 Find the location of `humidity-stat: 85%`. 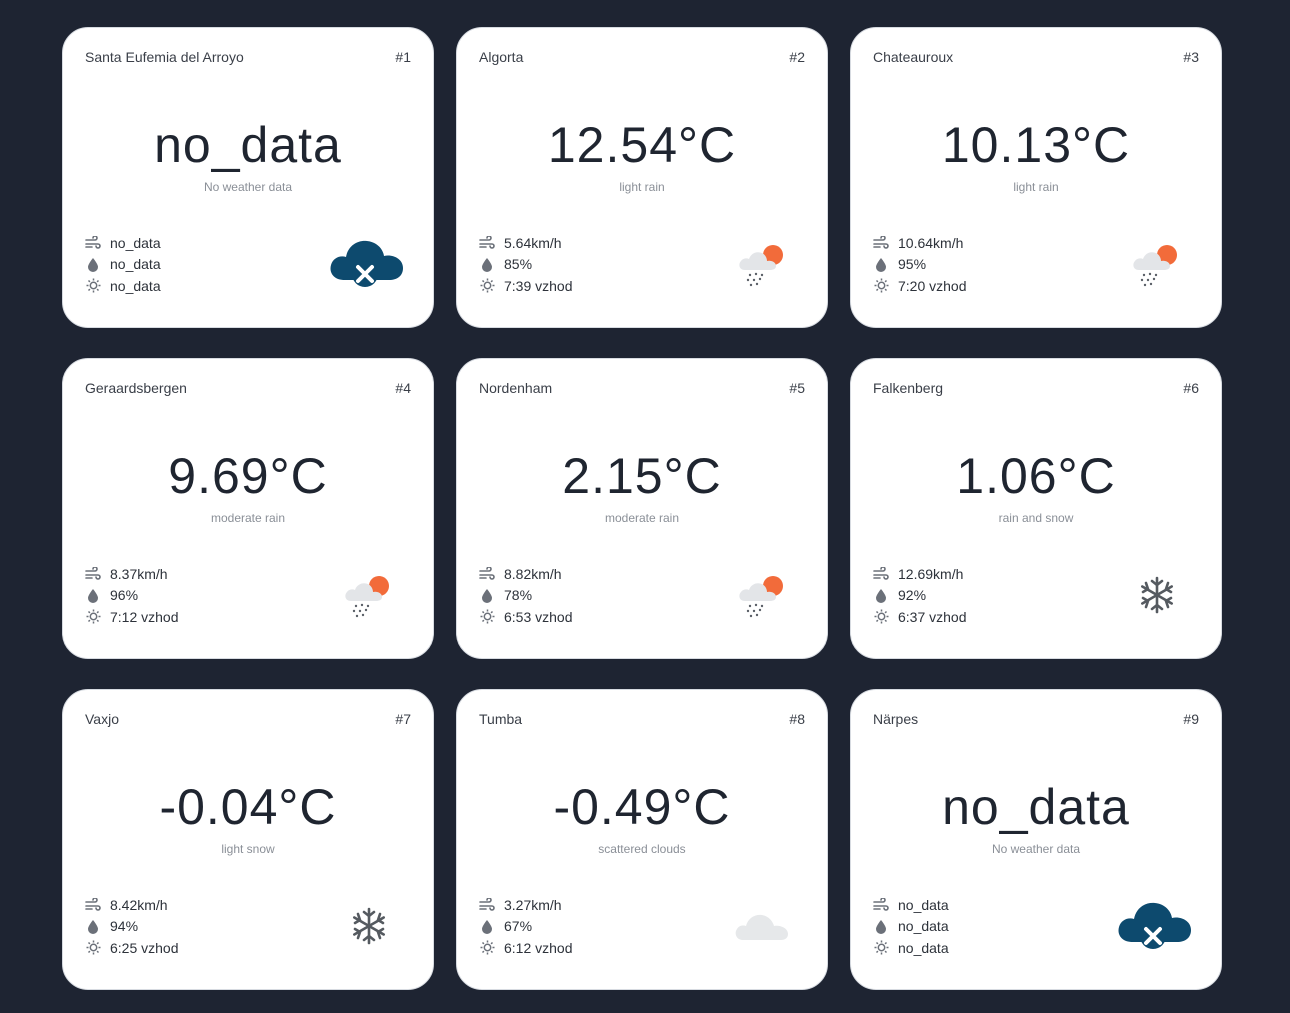

humidity-stat: 85% is located at coordinates (526, 265).